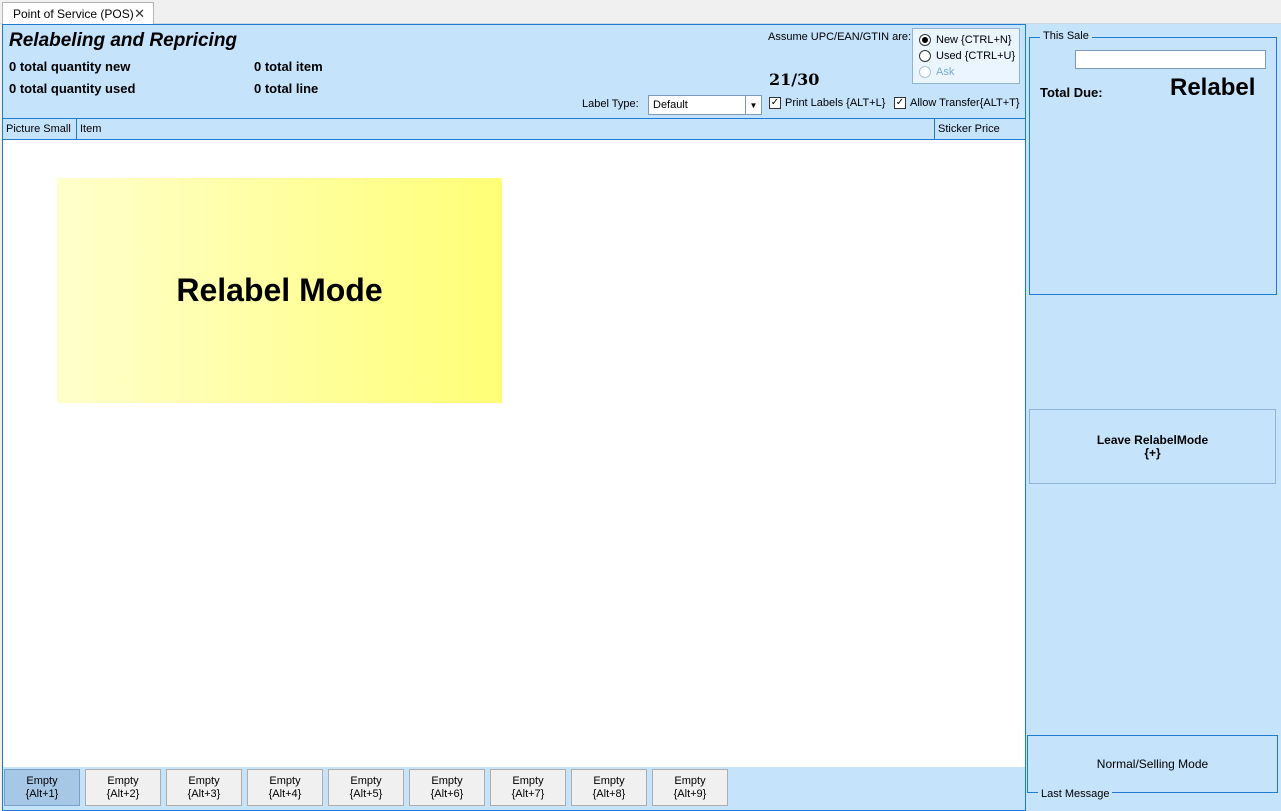 Image resolution: width=1281 pixels, height=811 pixels. I want to click on leave-relabel-mode-button: Leave RelabelMode {+}, so click(1152, 446).